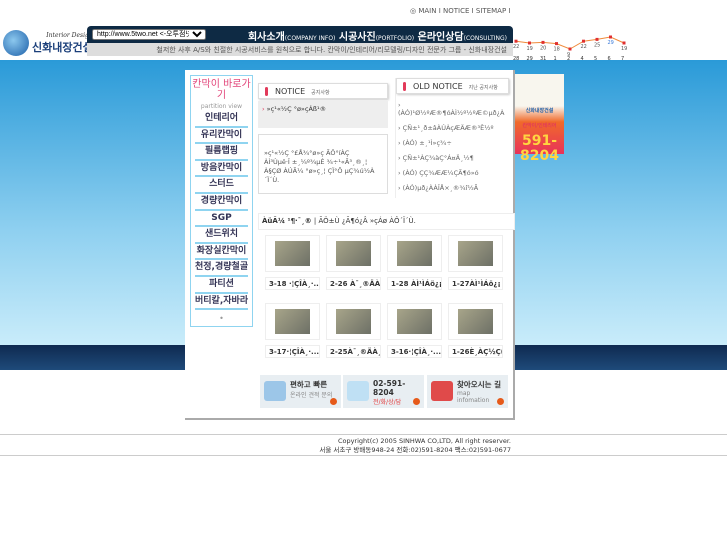 Image resolution: width=727 pixels, height=545 pixels. I want to click on notice-title: NOTICE 공지사항, so click(323, 91).